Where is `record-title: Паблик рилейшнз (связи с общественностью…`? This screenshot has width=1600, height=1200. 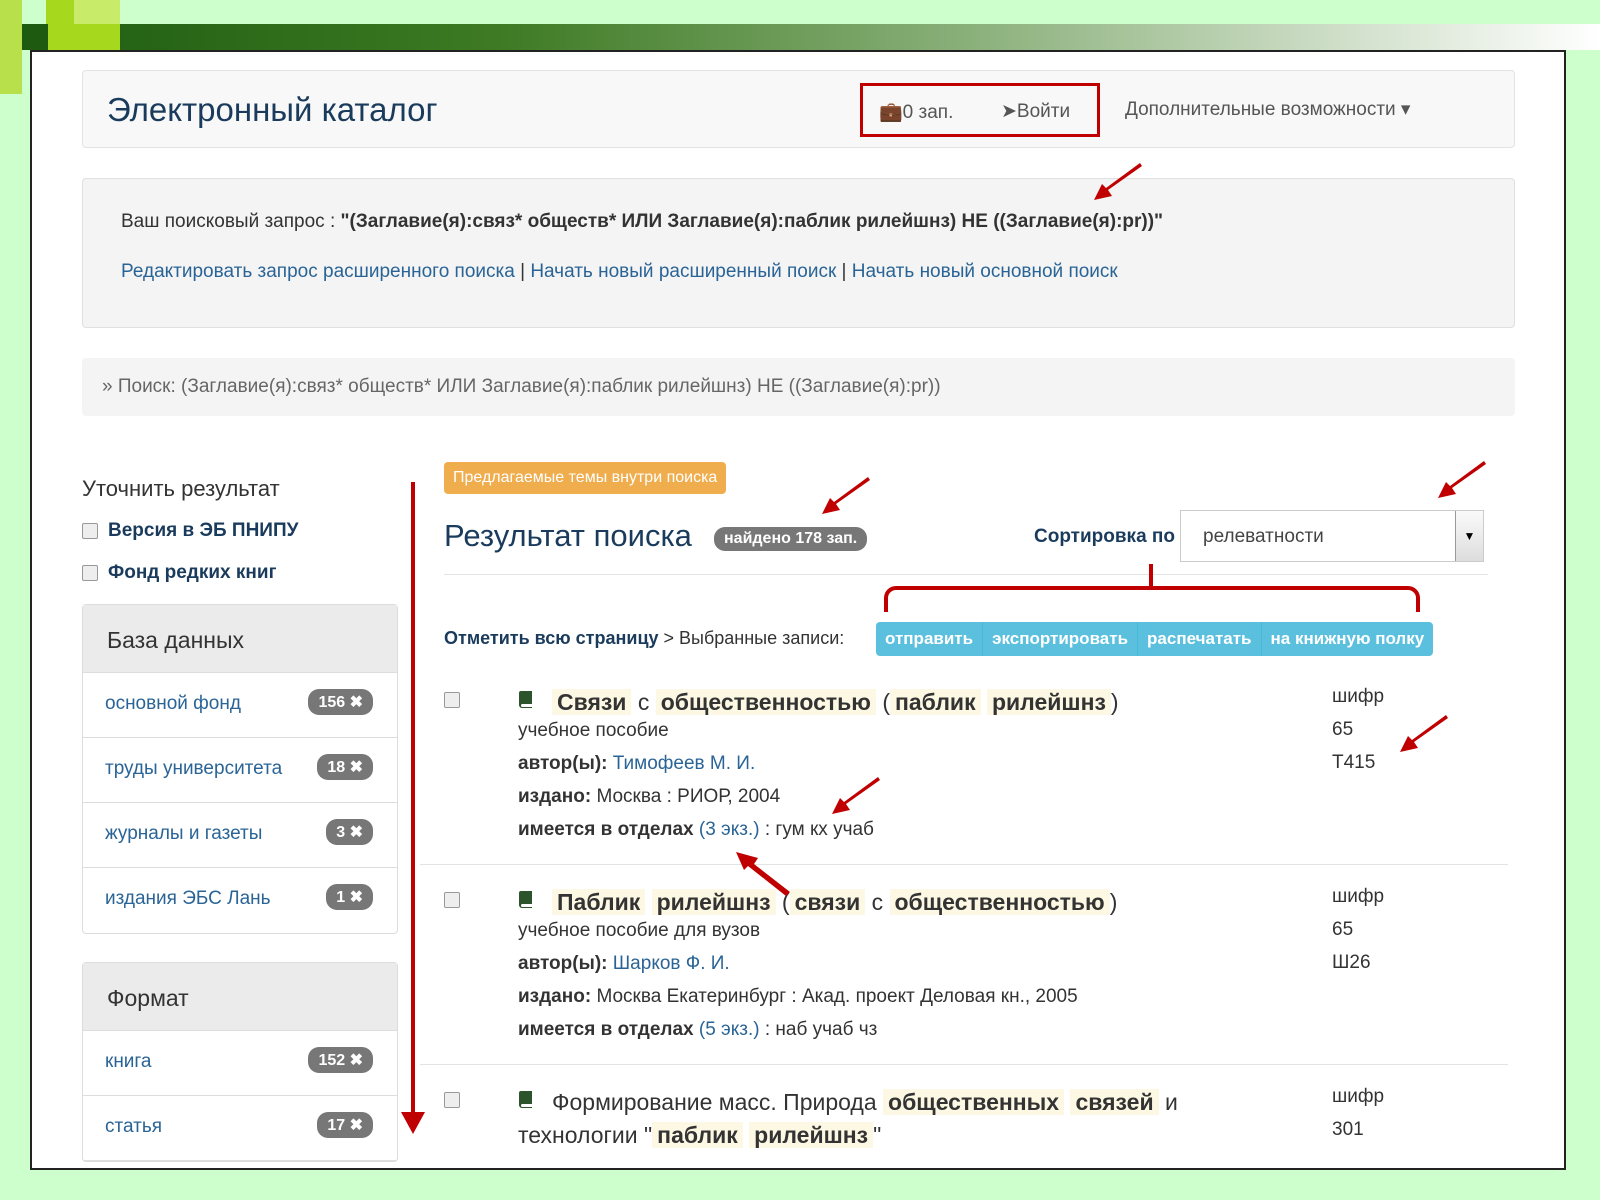 record-title: Паблик рилейшнз (связи с общественностью… is located at coordinates (892, 902).